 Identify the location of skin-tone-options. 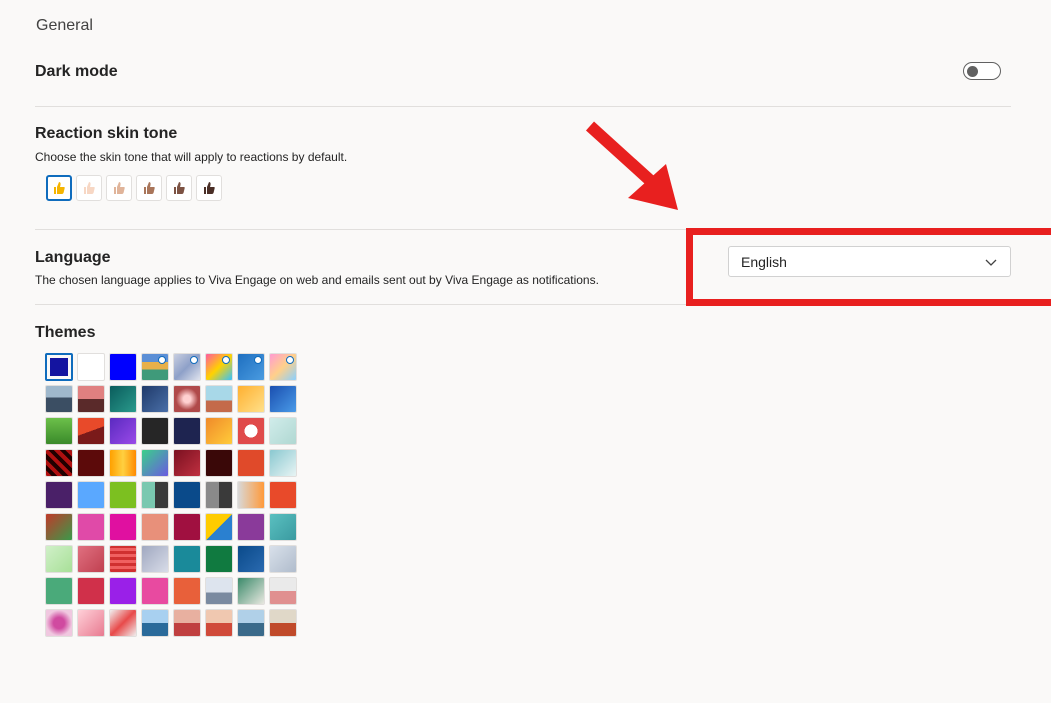
(134, 188).